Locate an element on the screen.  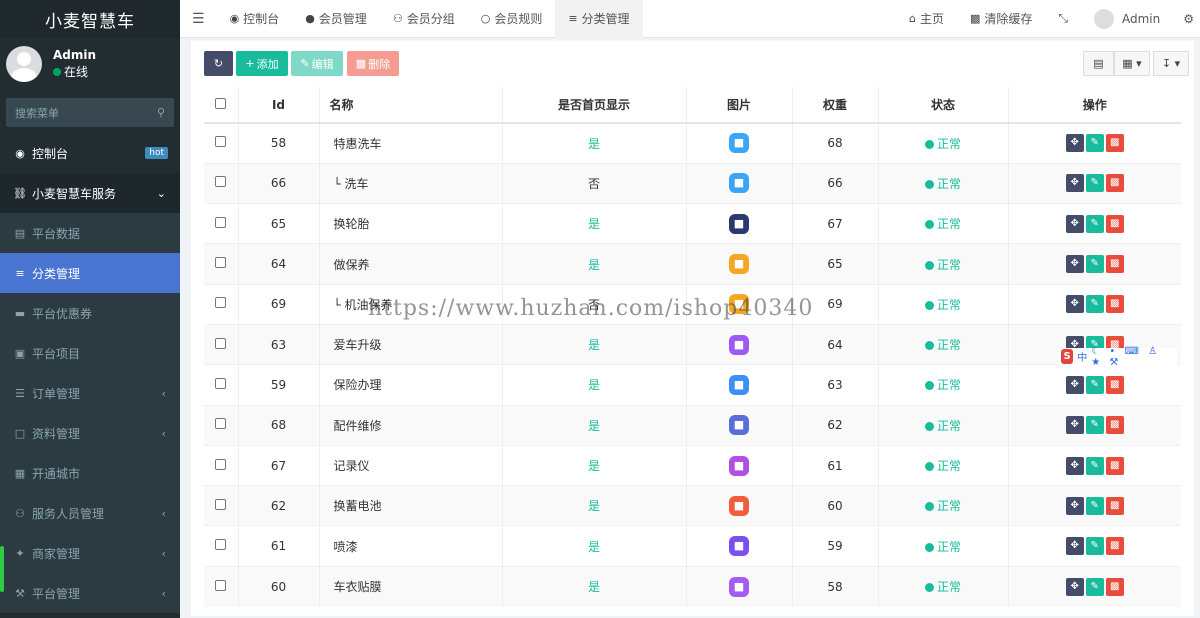
menu-search-input: 搜索菜单 ⚲ is located at coordinates (90, 112).